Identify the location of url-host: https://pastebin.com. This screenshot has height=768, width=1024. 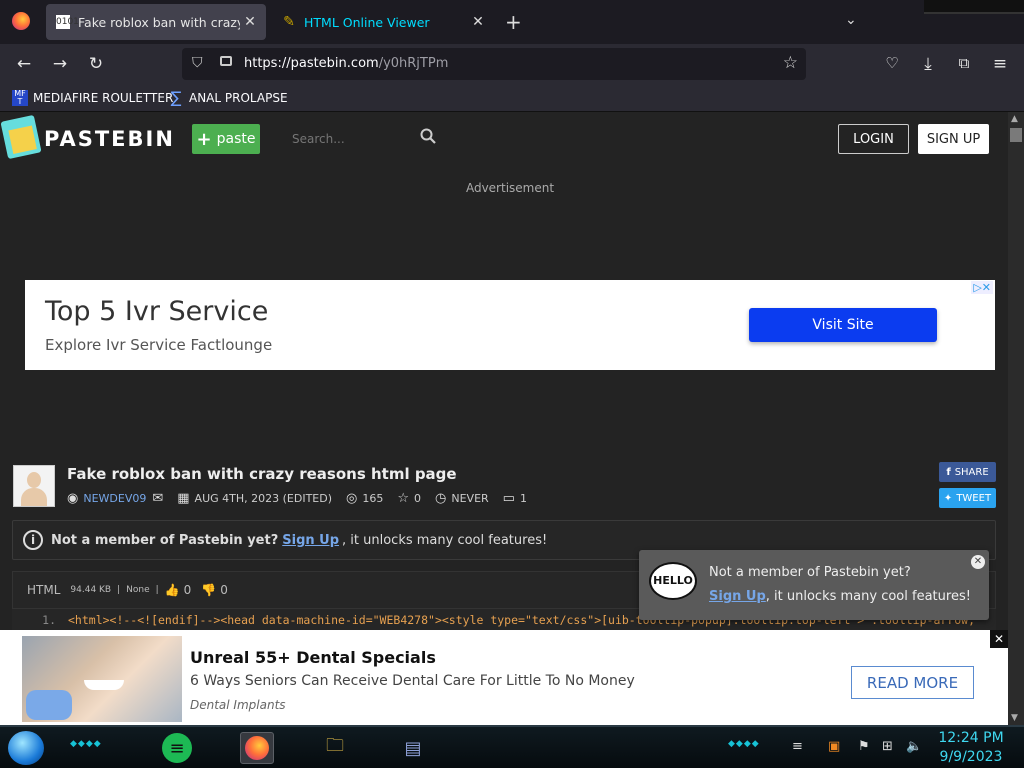
(311, 63).